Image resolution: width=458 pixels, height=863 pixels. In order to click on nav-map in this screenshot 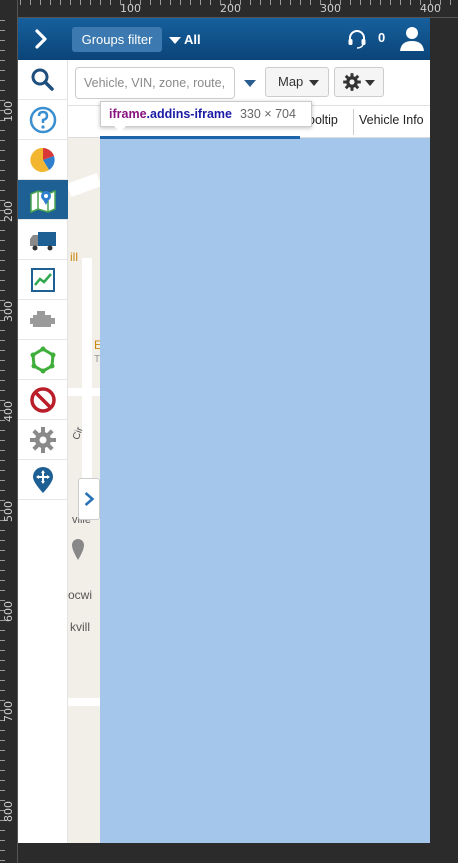, I will do `click(43, 200)`.